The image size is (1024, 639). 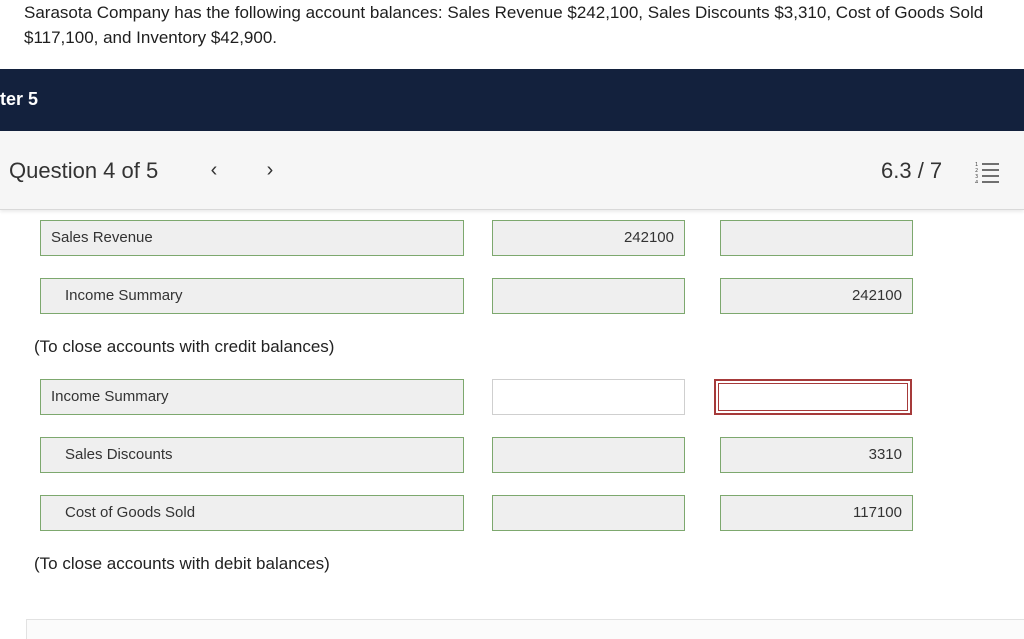 What do you see at coordinates (214, 170) in the screenshot?
I see `previous-question-button: ‹` at bounding box center [214, 170].